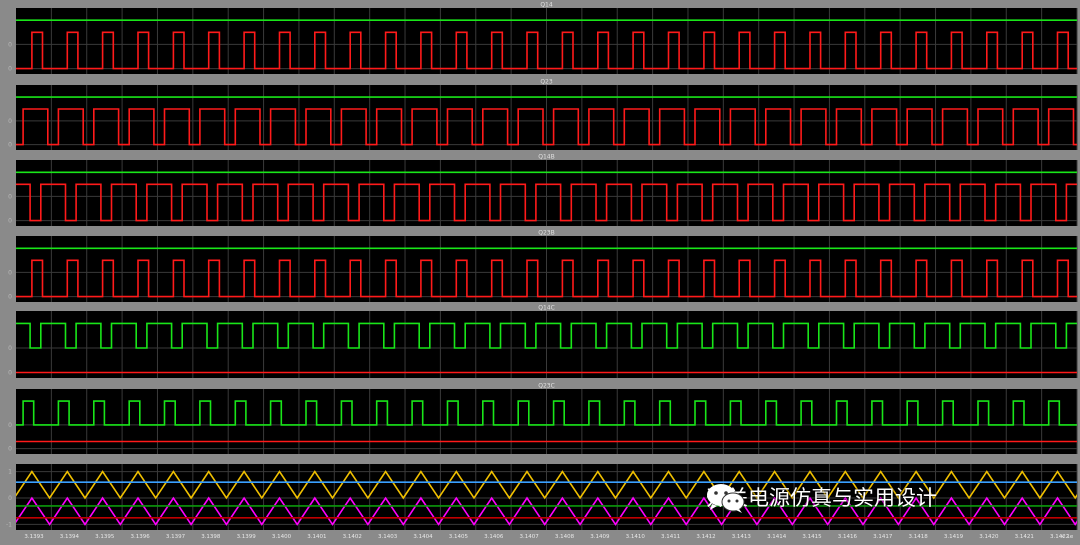 Image resolution: width=1080 pixels, height=545 pixels. What do you see at coordinates (543, 341) in the screenshot?
I see `subplot-q14c: Q14C 0 0` at bounding box center [543, 341].